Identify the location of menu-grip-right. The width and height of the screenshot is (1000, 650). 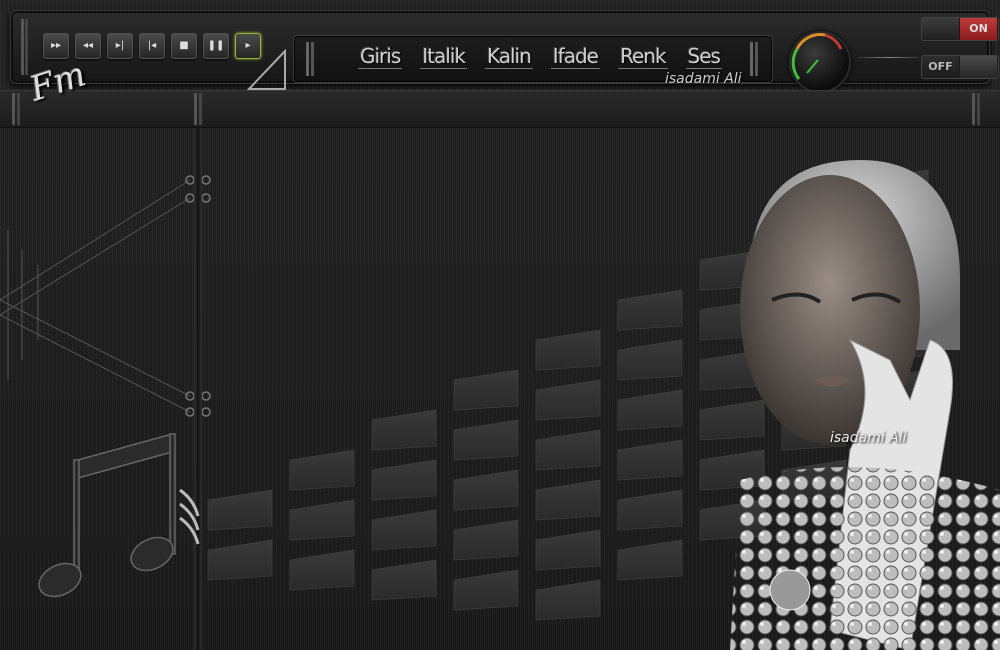
(751, 59).